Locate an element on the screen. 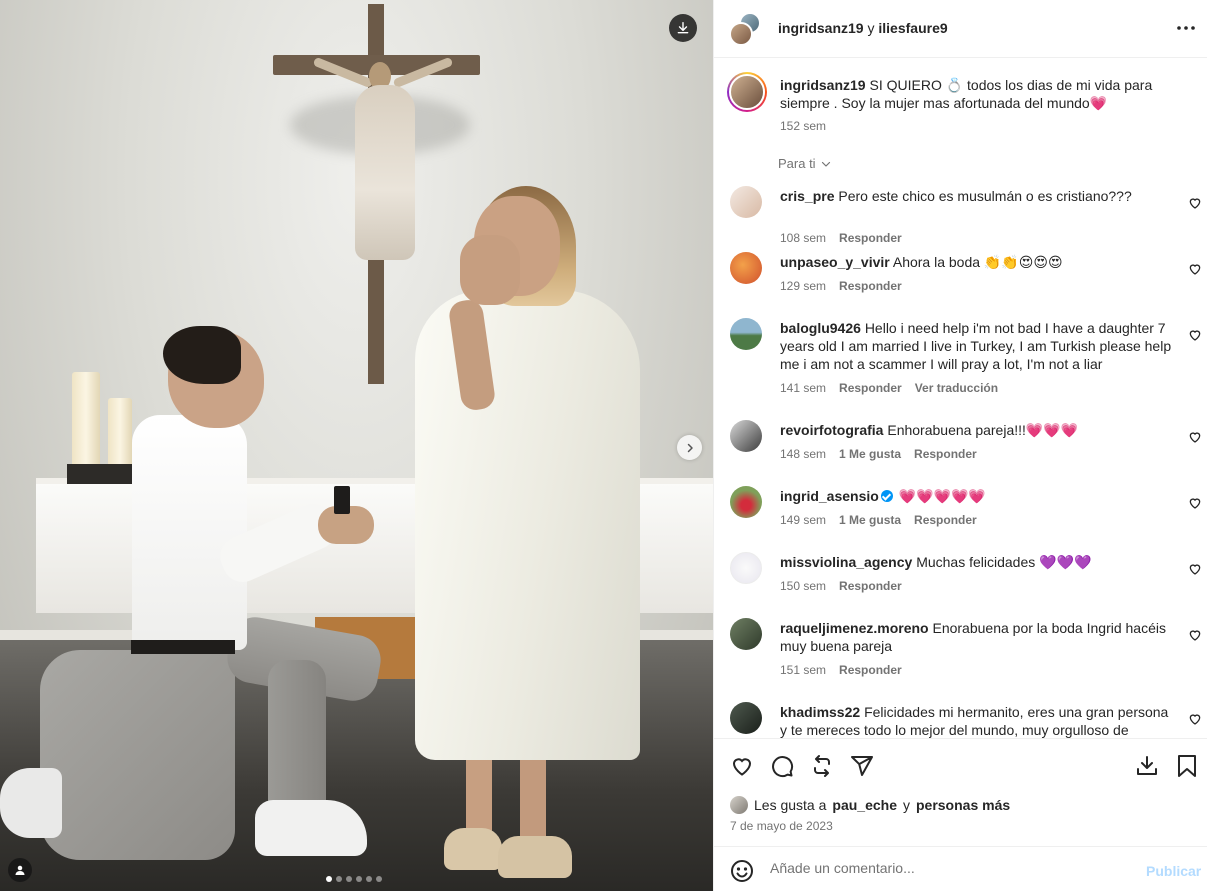  save-button is located at coordinates (1187, 766).